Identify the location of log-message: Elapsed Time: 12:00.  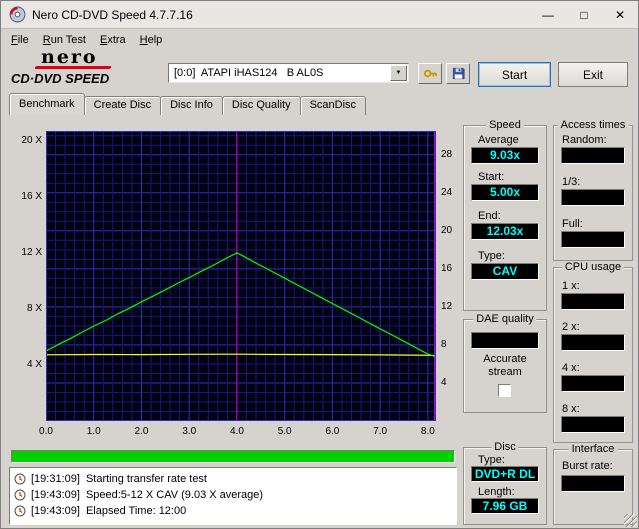
(136, 511).